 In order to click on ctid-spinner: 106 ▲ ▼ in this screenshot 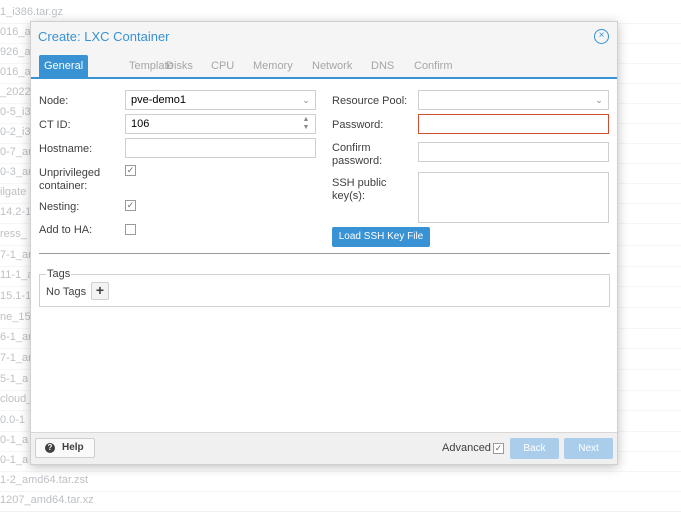, I will do `click(220, 124)`.